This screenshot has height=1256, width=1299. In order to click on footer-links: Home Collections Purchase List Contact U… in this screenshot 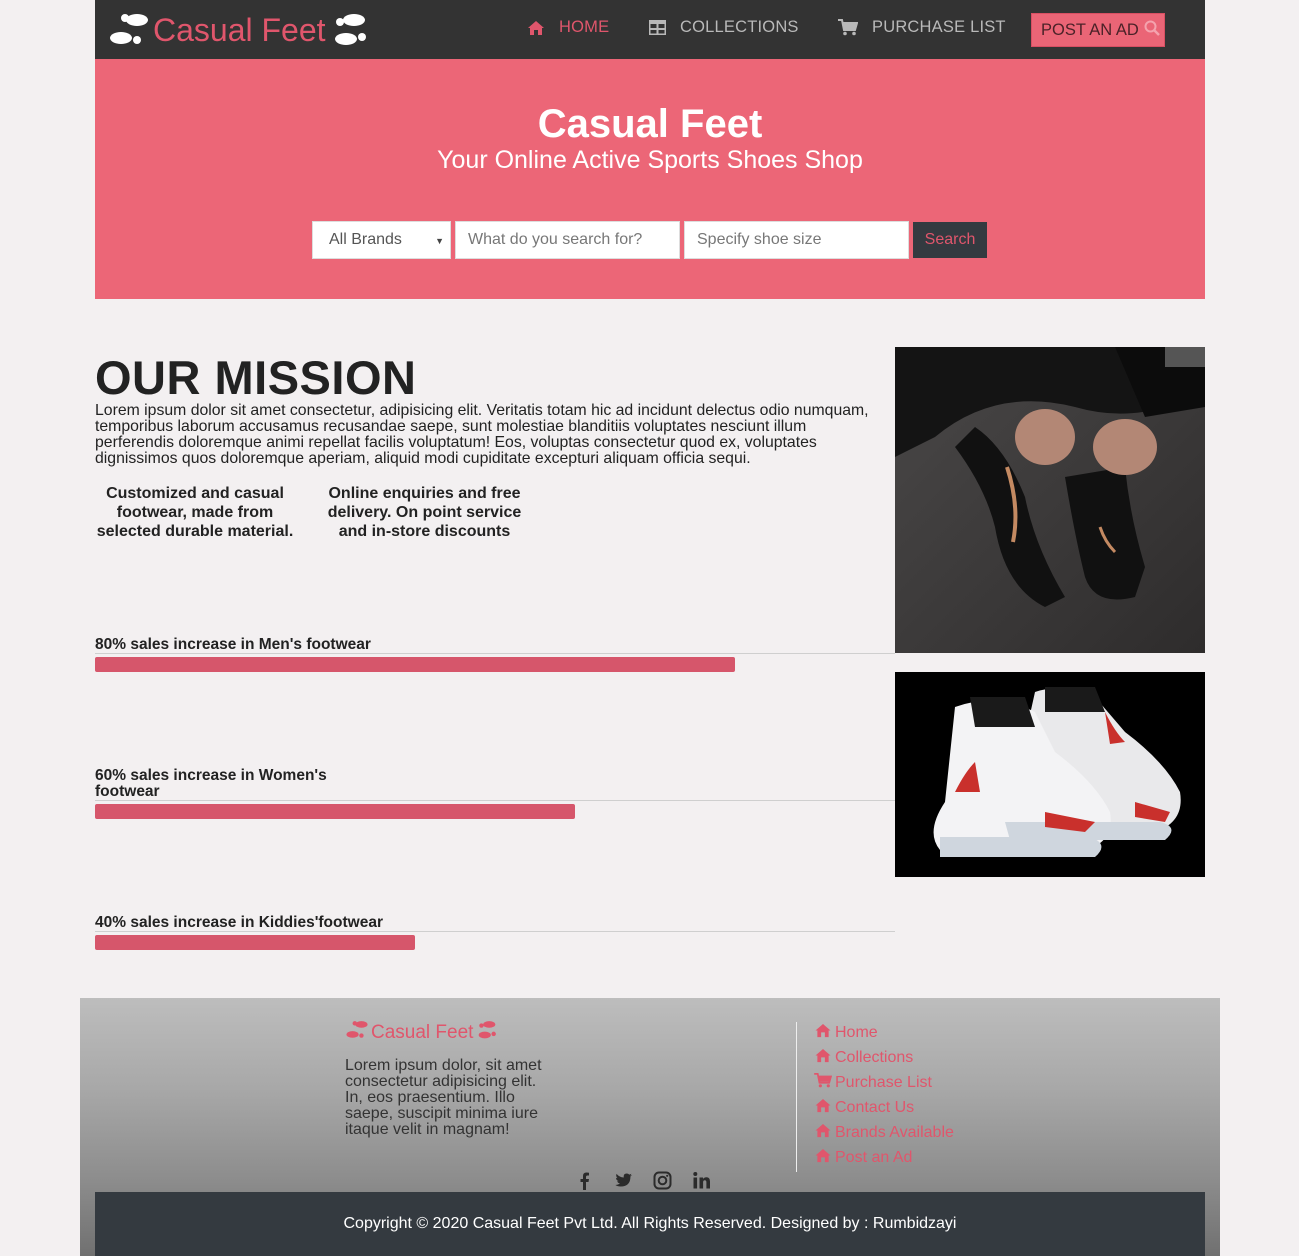, I will do `click(884, 1095)`.